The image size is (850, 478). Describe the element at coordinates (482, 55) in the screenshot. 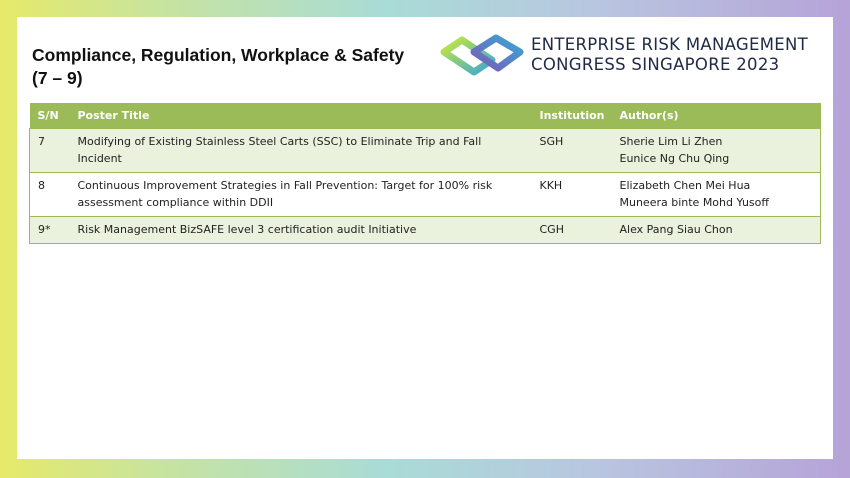

I see `congress-logo-icon` at that location.